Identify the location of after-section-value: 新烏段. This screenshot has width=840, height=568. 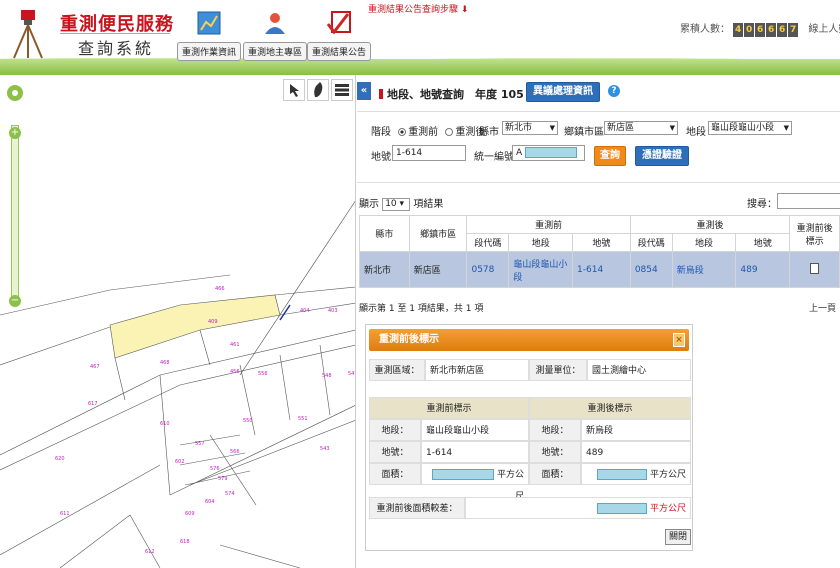
(636, 430).